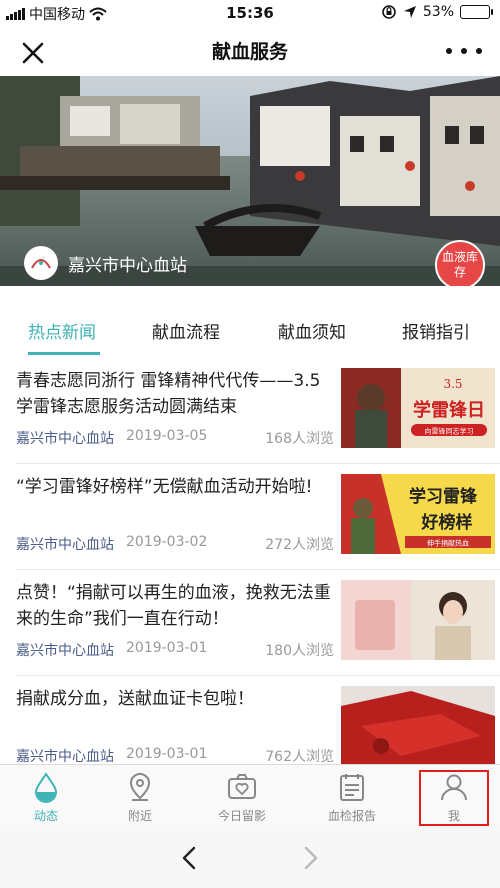  What do you see at coordinates (250, 13) in the screenshot?
I see `status-bar: 中国移动 15:36 53%` at bounding box center [250, 13].